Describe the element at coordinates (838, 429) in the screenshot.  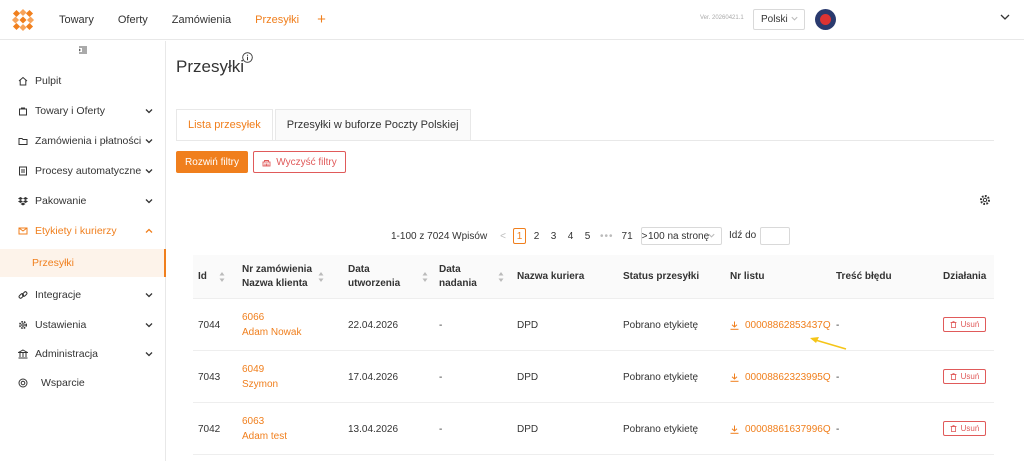
I see `cell-error: -` at that location.